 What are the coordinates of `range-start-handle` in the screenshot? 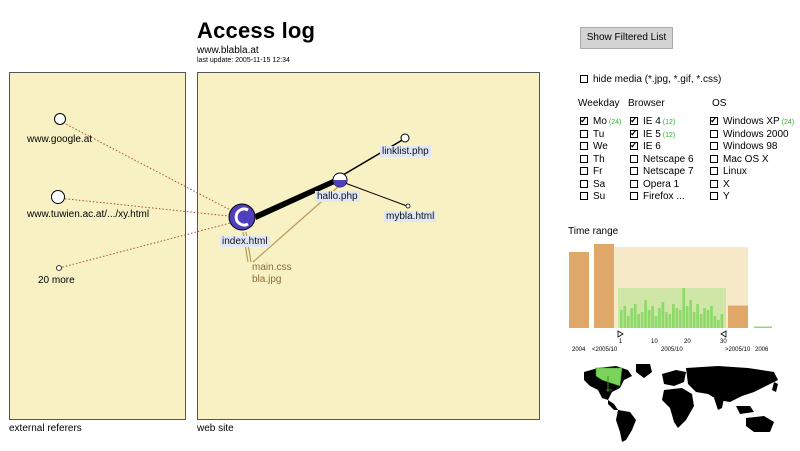 It's located at (620, 334).